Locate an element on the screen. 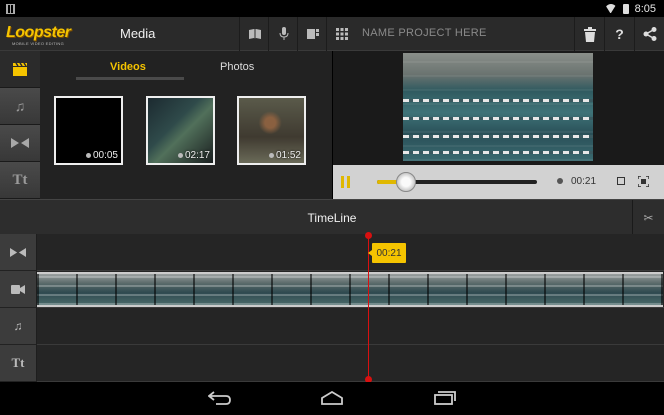 The height and width of the screenshot is (415, 664). storyboard-button is located at coordinates (312, 34).